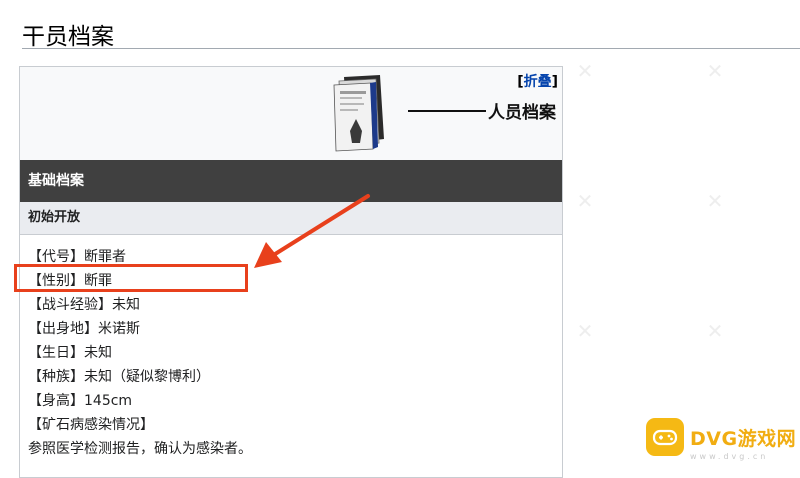  Describe the element at coordinates (68, 37) in the screenshot. I see `section-title: 干员档案` at that location.